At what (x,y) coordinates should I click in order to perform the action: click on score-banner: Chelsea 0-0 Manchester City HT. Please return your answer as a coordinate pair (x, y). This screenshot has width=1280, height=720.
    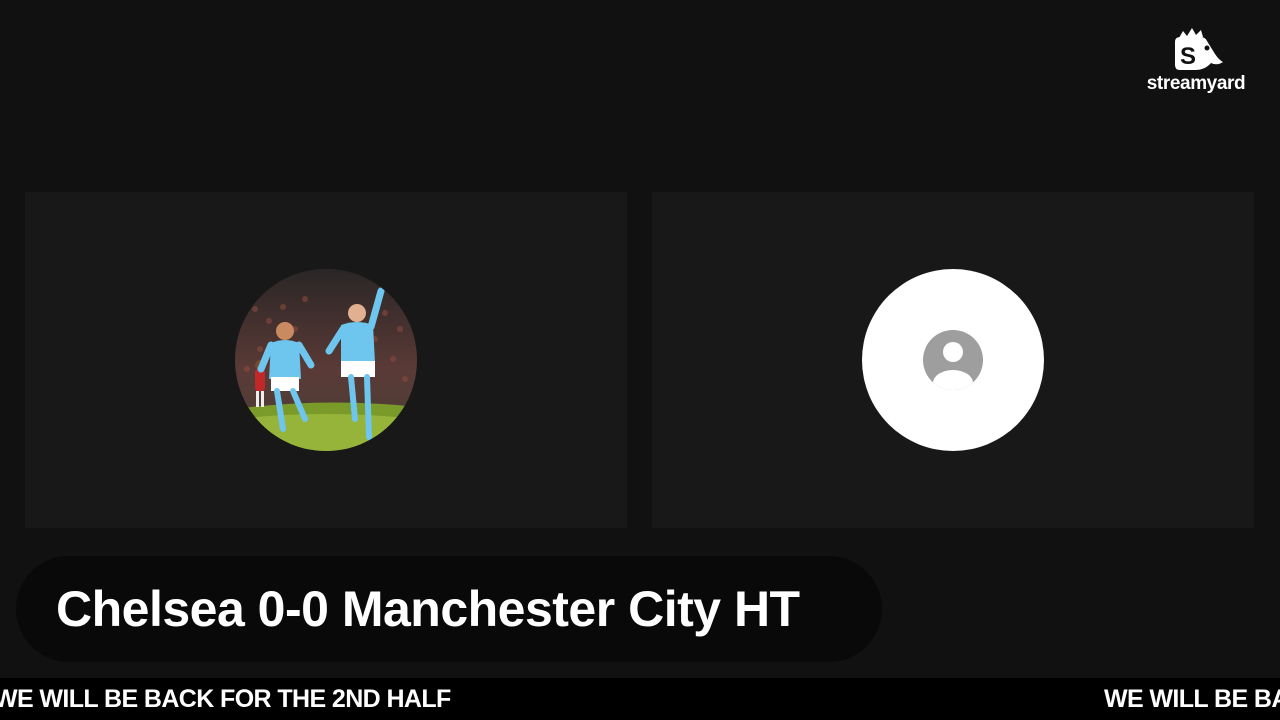
    Looking at the image, I should click on (449, 609).